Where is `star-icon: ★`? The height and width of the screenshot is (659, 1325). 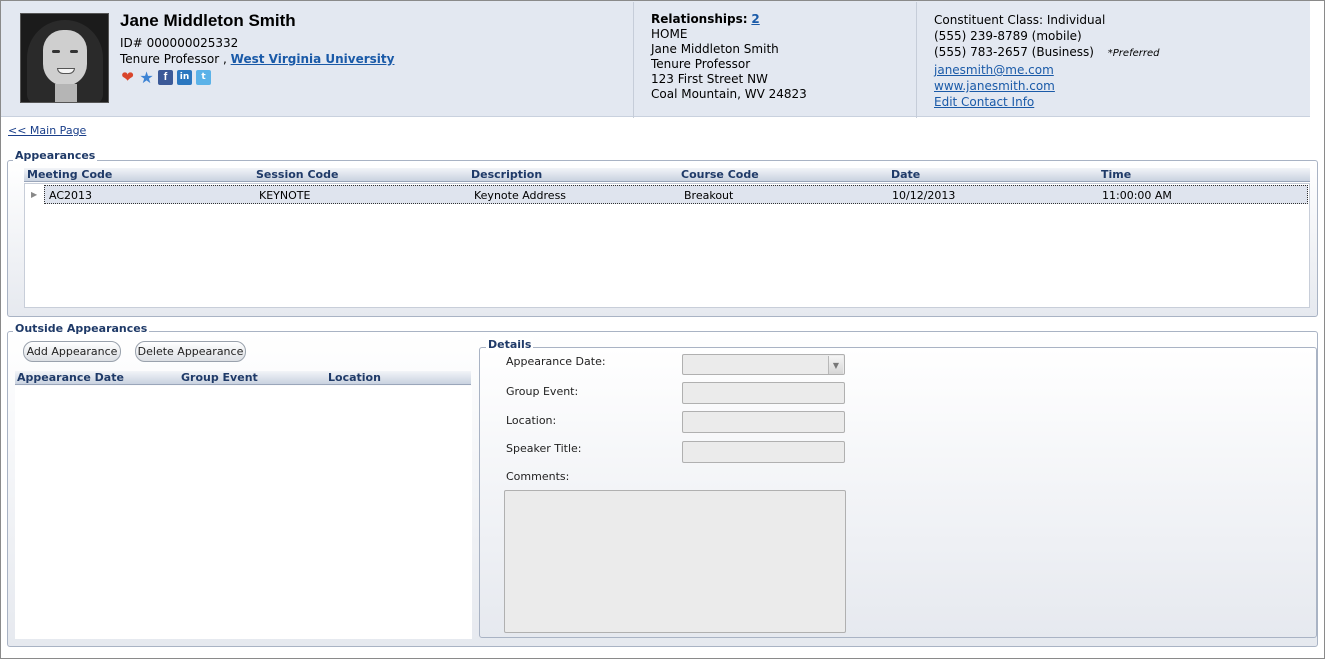 star-icon: ★ is located at coordinates (146, 77).